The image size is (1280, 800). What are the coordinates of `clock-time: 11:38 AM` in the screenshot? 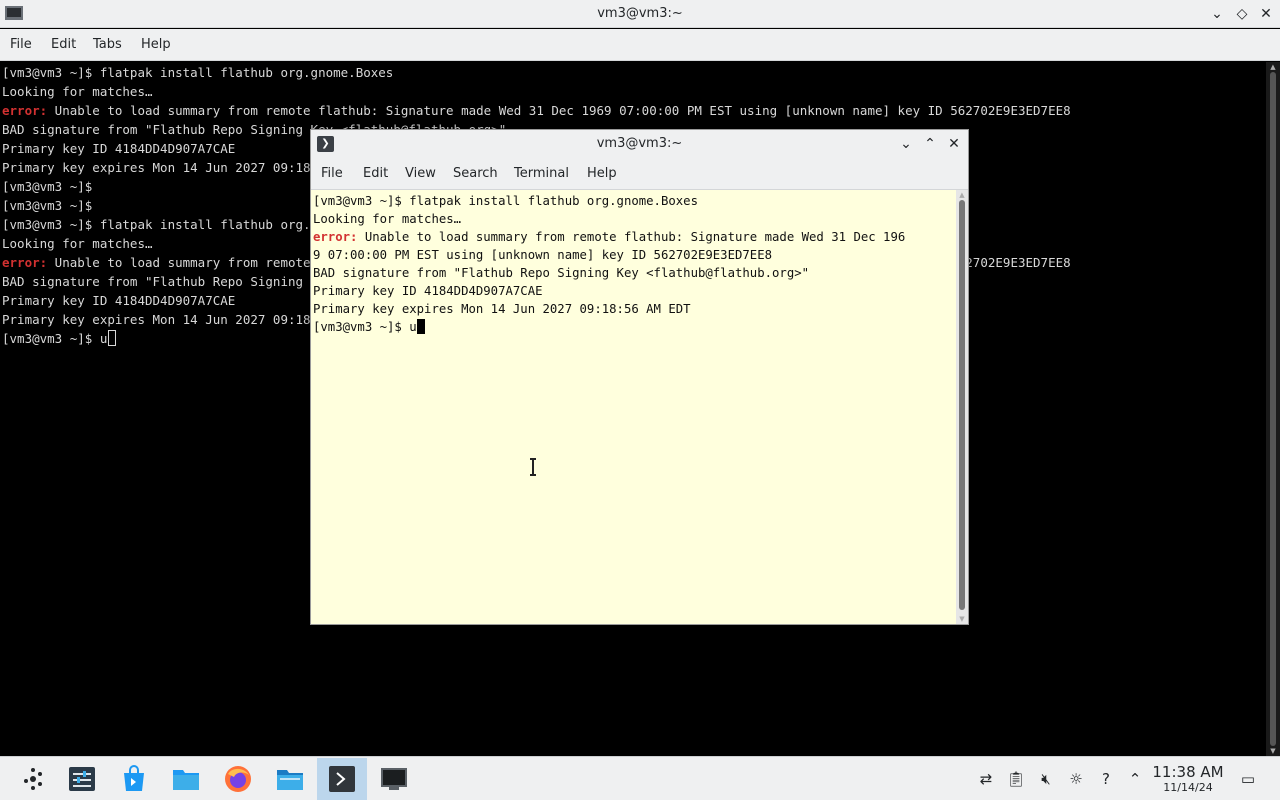 It's located at (1188, 772).